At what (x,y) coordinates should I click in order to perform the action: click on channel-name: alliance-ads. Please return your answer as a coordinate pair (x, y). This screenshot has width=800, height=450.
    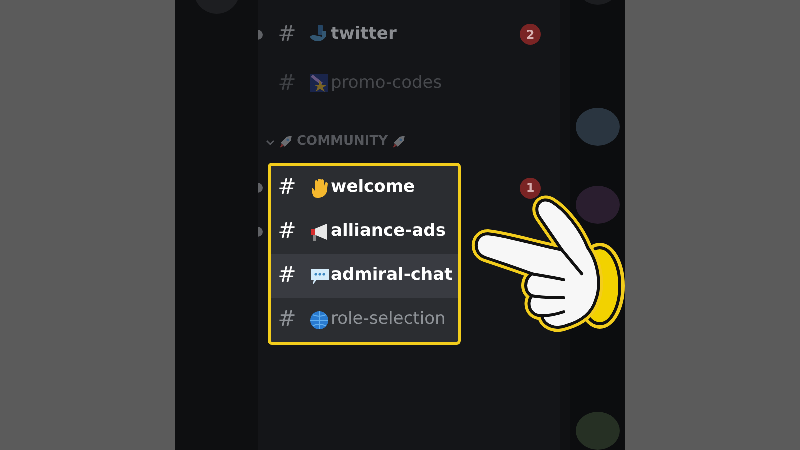
    Looking at the image, I should click on (388, 232).